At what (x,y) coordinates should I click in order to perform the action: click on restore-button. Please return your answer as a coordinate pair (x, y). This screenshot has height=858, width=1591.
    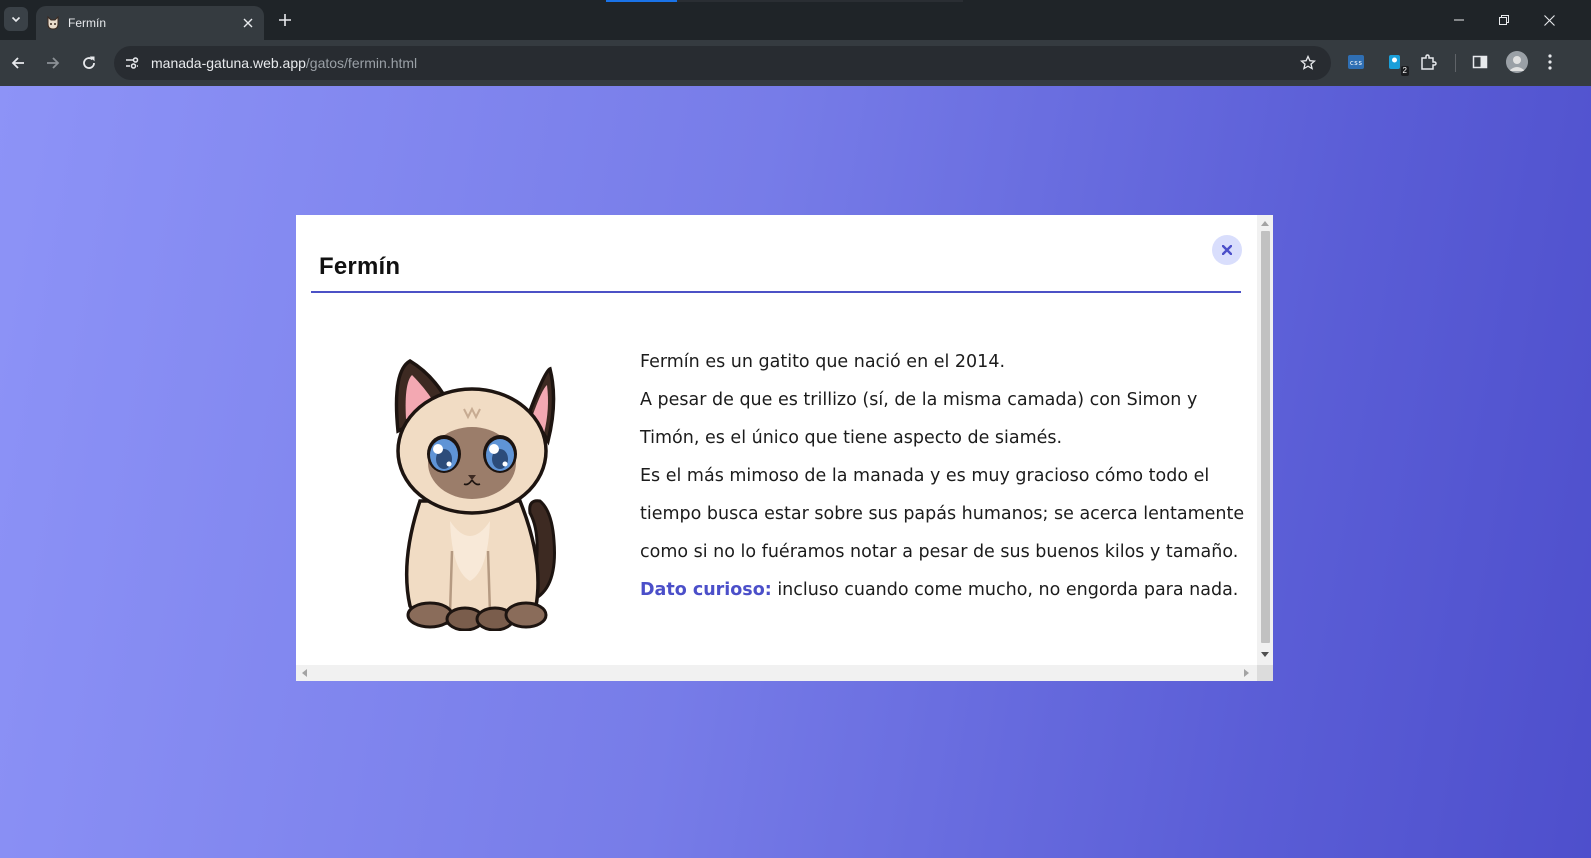
    Looking at the image, I should click on (1504, 20).